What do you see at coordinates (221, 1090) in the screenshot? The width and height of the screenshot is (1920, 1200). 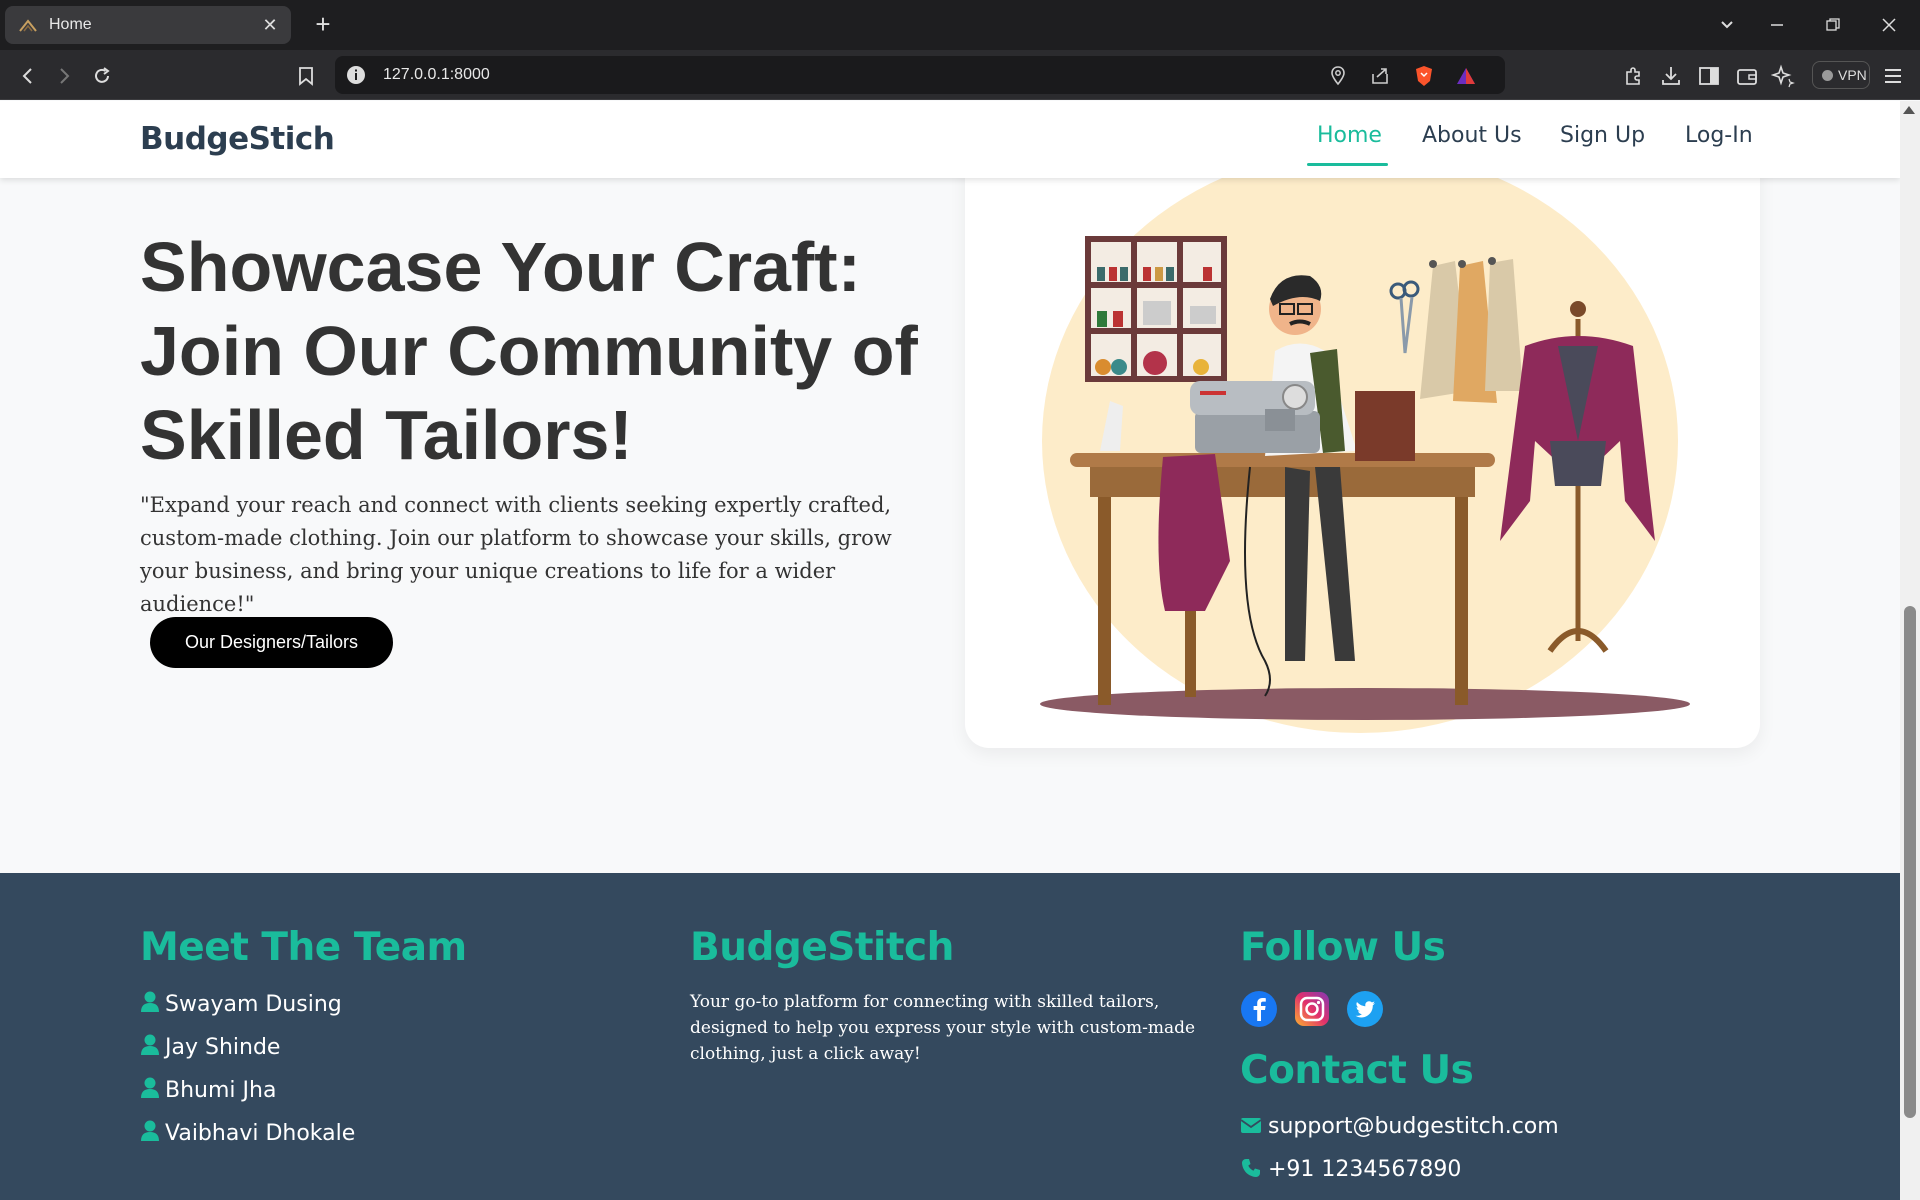 I see `team-member-name: Bhumi Jha` at bounding box center [221, 1090].